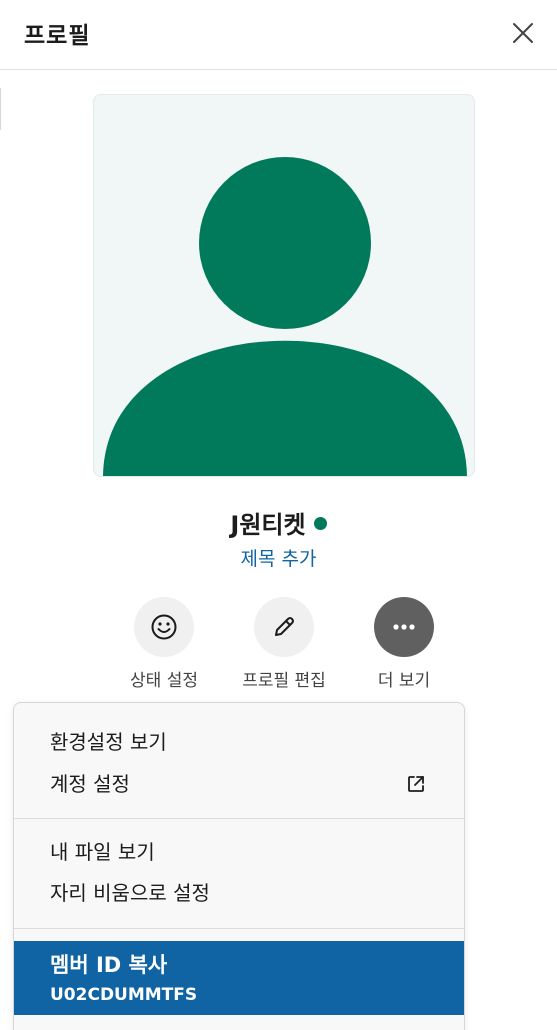 Image resolution: width=557 pixels, height=1030 pixels. Describe the element at coordinates (239, 978) in the screenshot. I see `copy-member-id-item: 멤버 ID 복사 U02CDUMMTFS` at that location.